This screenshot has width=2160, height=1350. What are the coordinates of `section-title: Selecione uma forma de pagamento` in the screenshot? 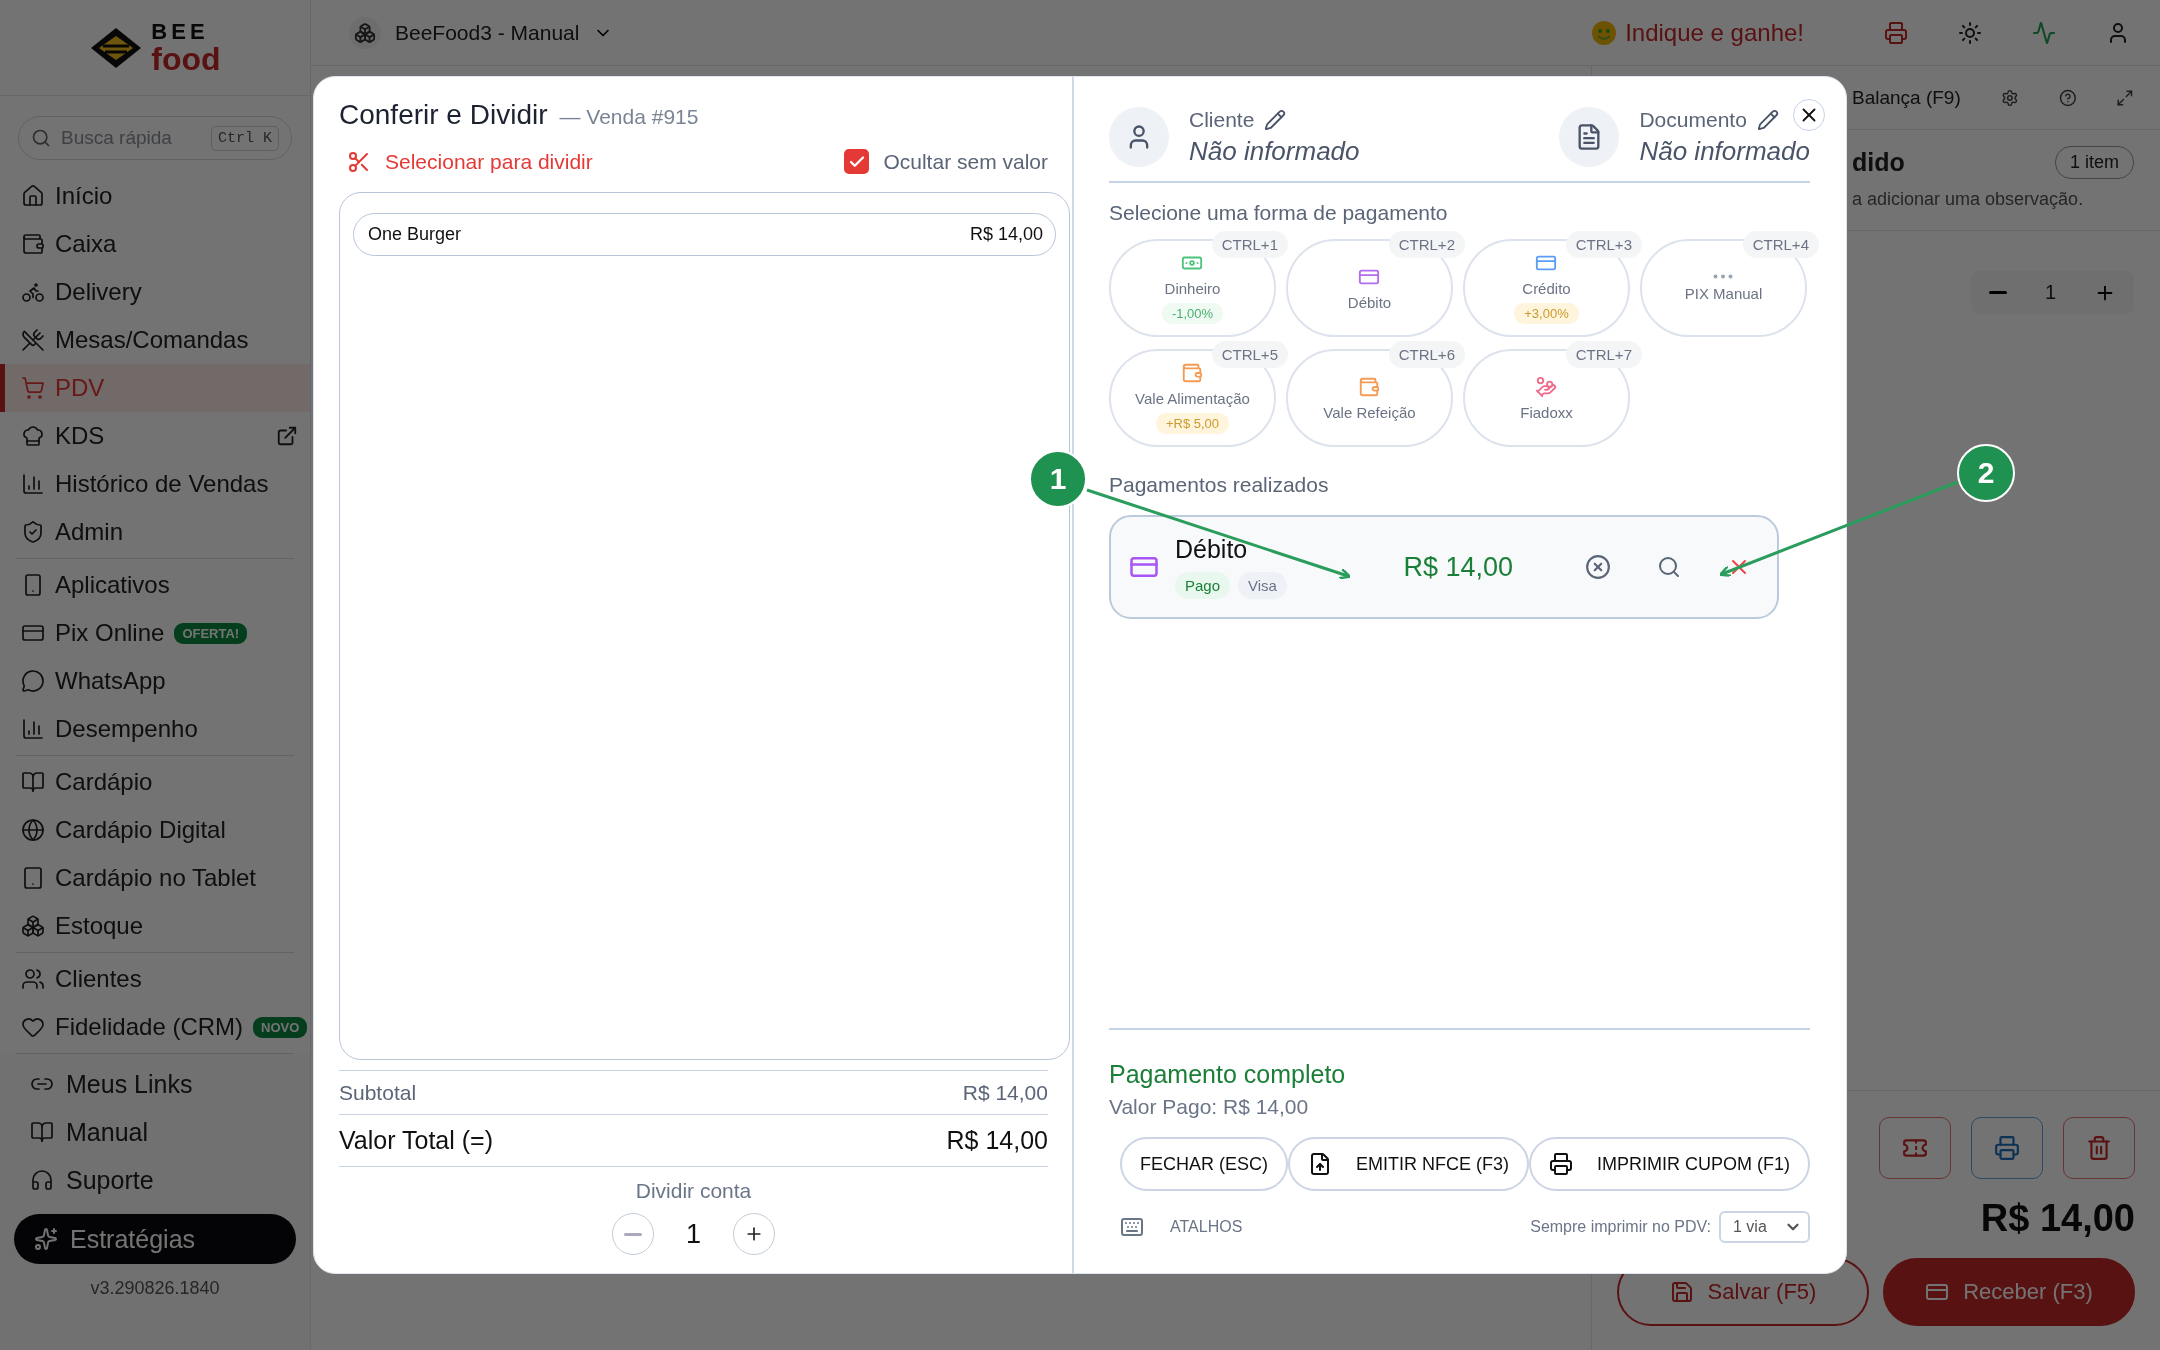 It's located at (1279, 213).